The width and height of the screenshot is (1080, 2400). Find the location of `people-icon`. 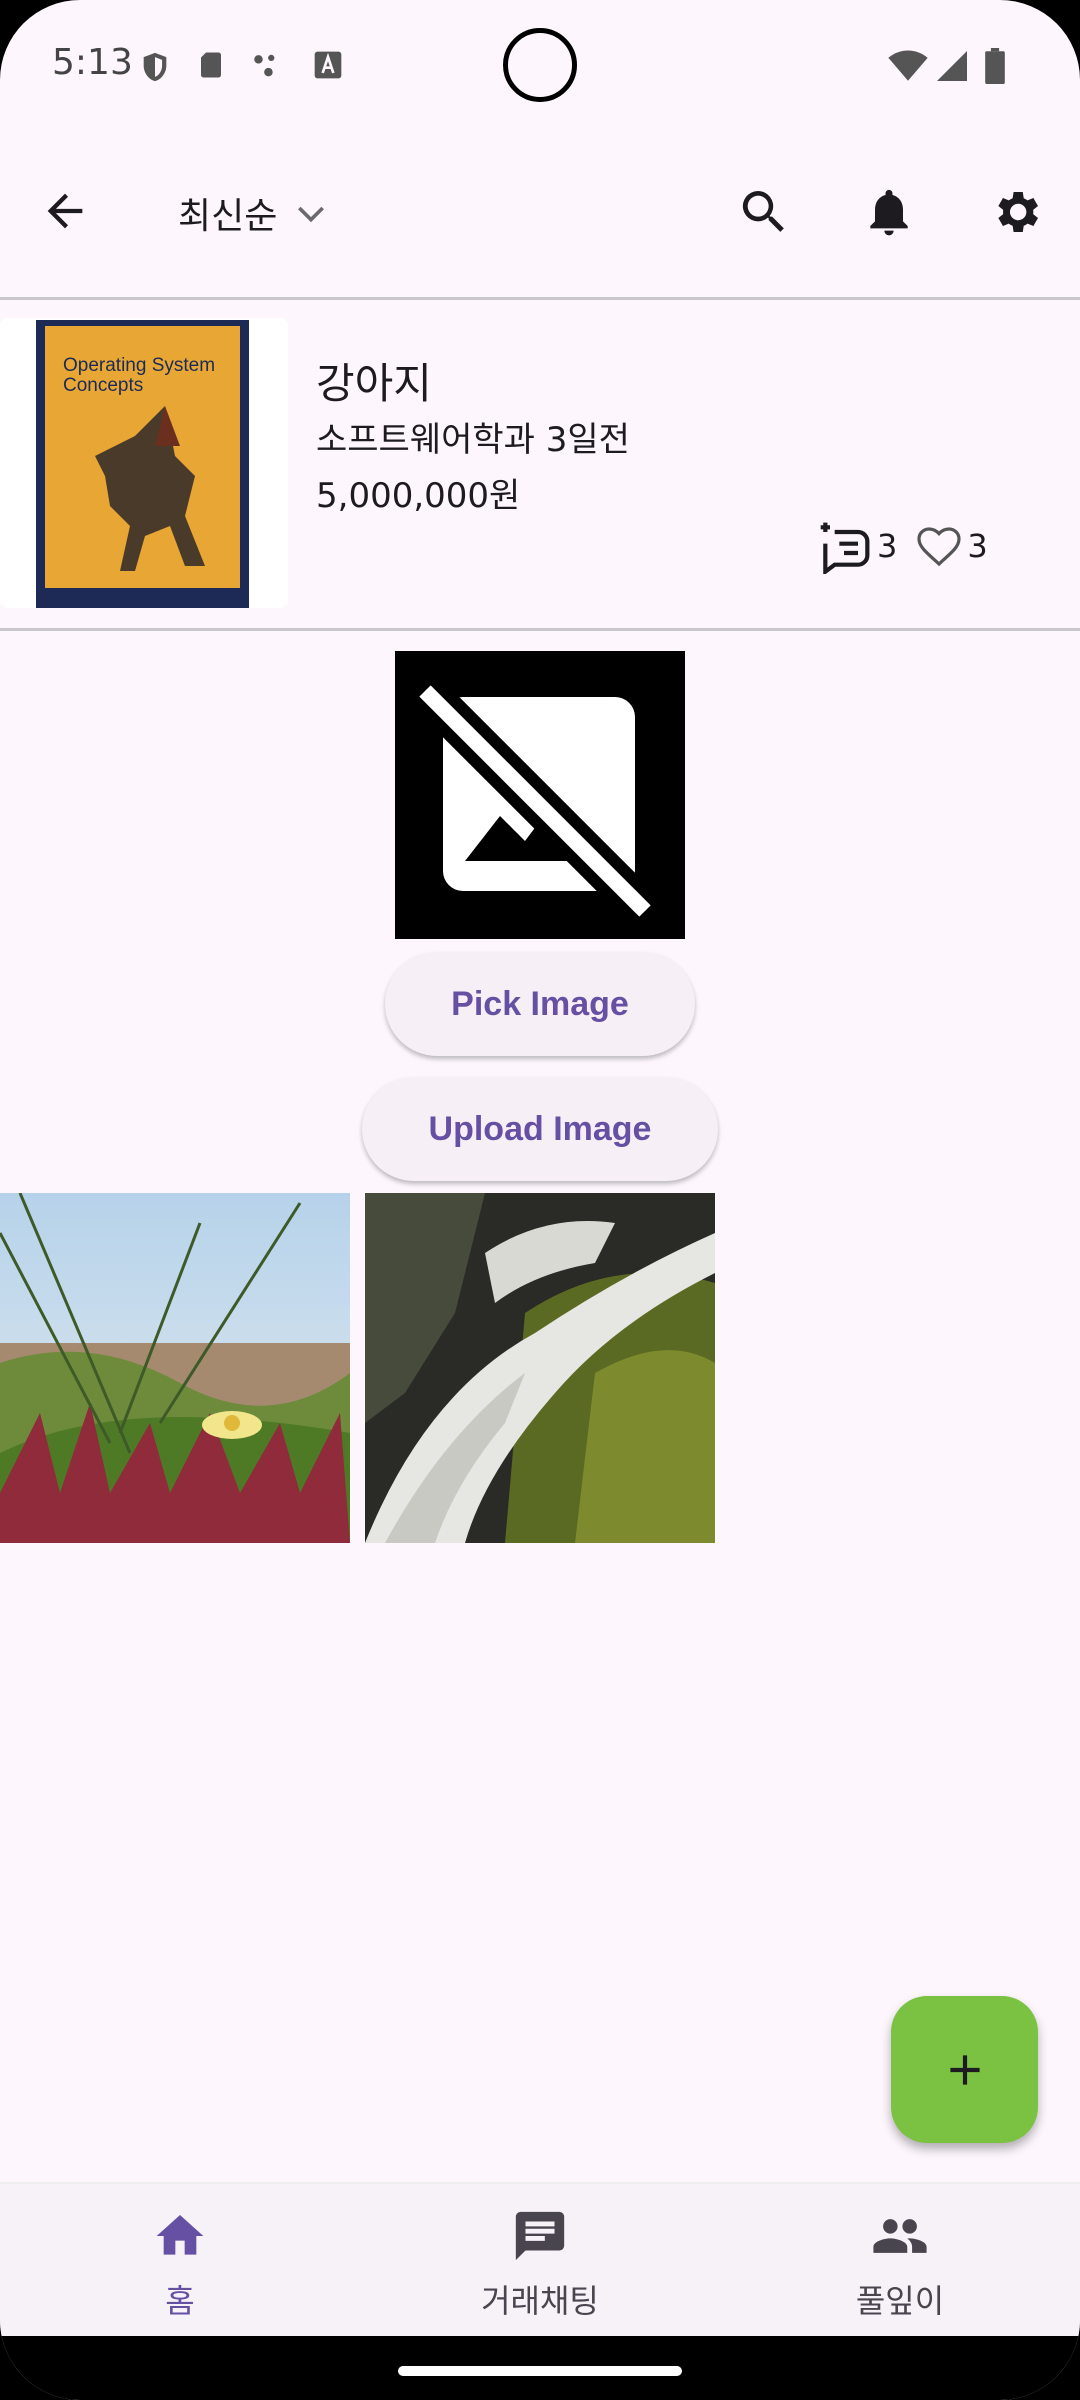

people-icon is located at coordinates (900, 2236).